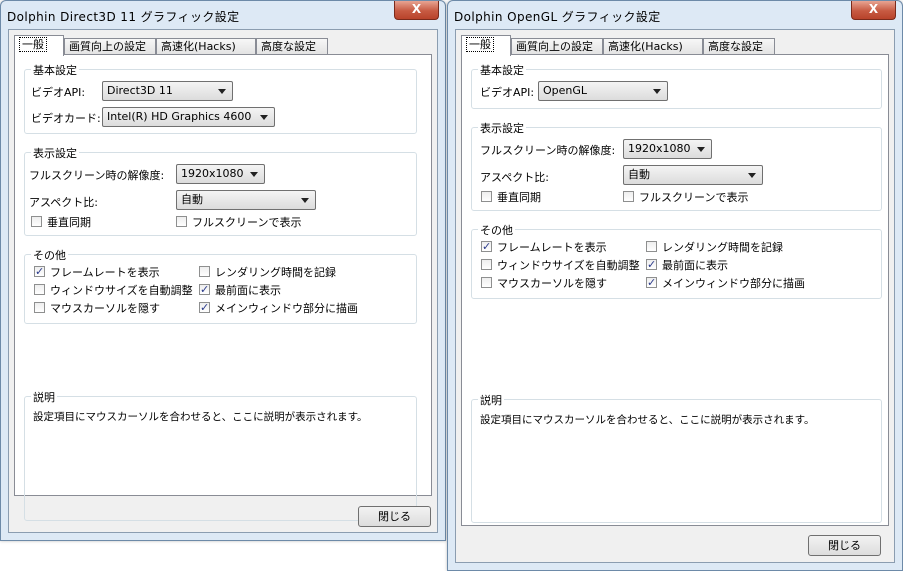 The width and height of the screenshot is (903, 571). I want to click on description-group: 説明 設定項目にマウスカーソルを合わせると、ここに説明が表示されます。, so click(676, 457).